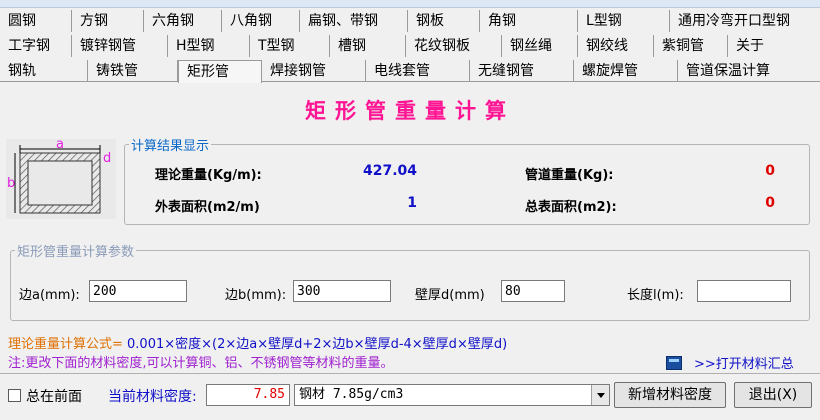  Describe the element at coordinates (368, 46) in the screenshot. I see `tab-channel-steel: 槽钢` at that location.